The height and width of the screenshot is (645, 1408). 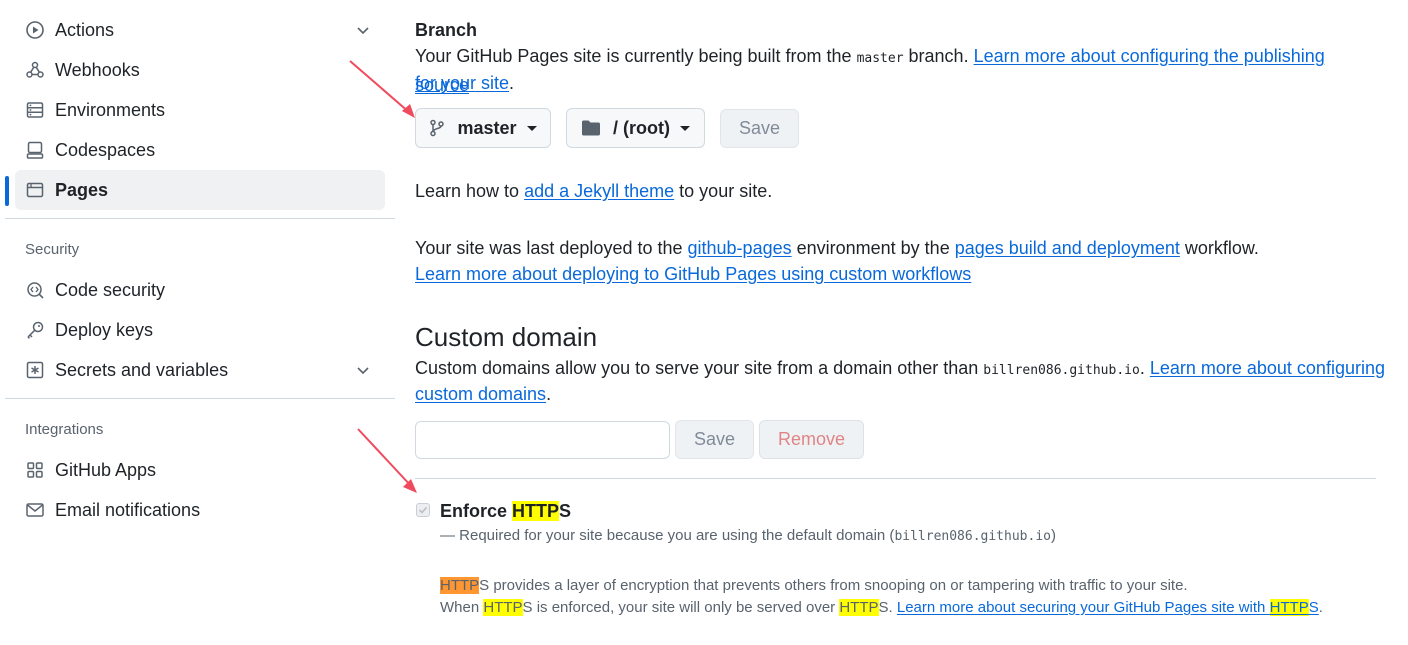 What do you see at coordinates (759, 128) in the screenshot?
I see `branch-save-button: Save` at bounding box center [759, 128].